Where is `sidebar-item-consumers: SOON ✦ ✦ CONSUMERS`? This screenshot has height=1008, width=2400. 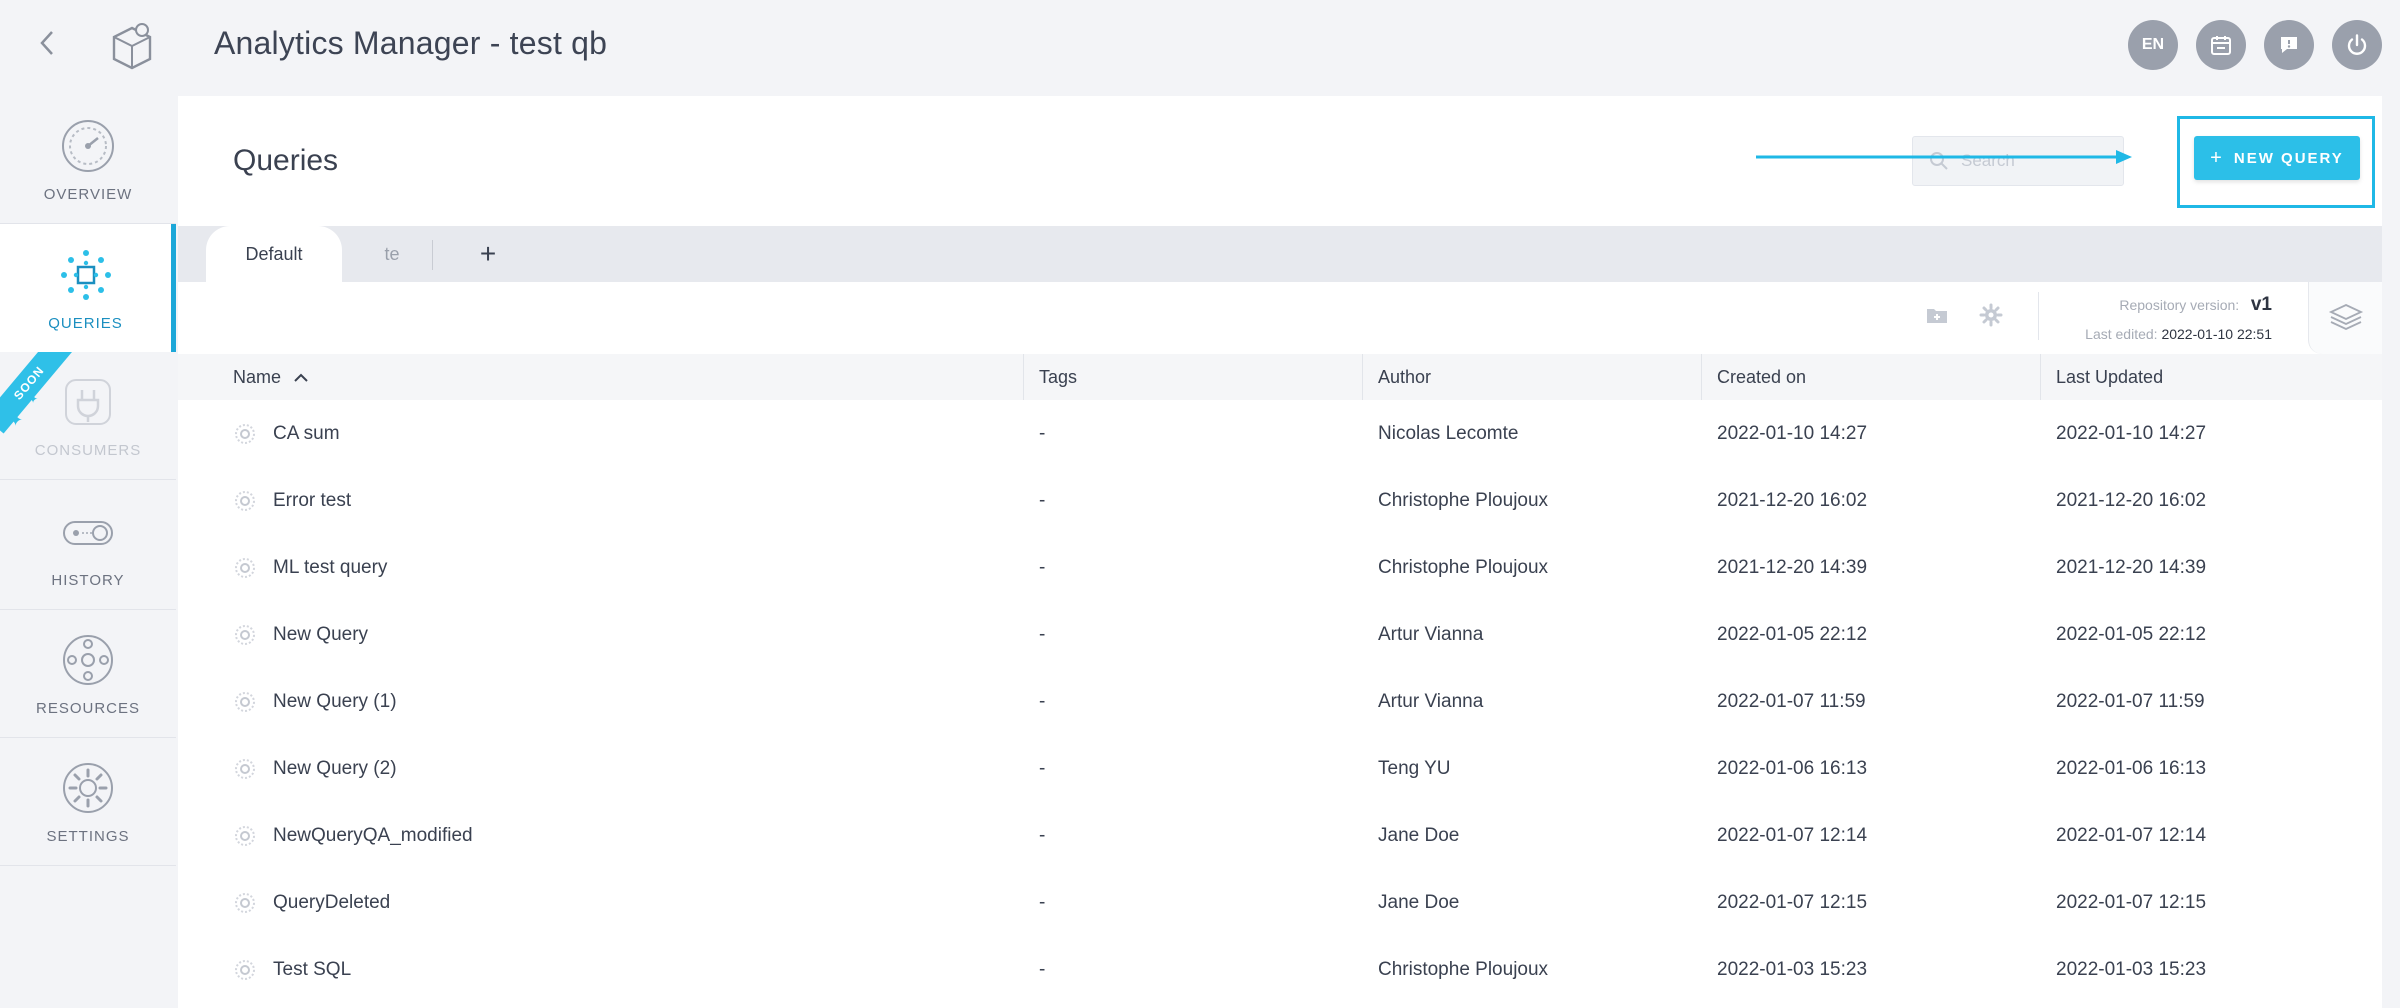
sidebar-item-consumers: SOON ✦ ✦ CONSUMERS is located at coordinates (88, 416).